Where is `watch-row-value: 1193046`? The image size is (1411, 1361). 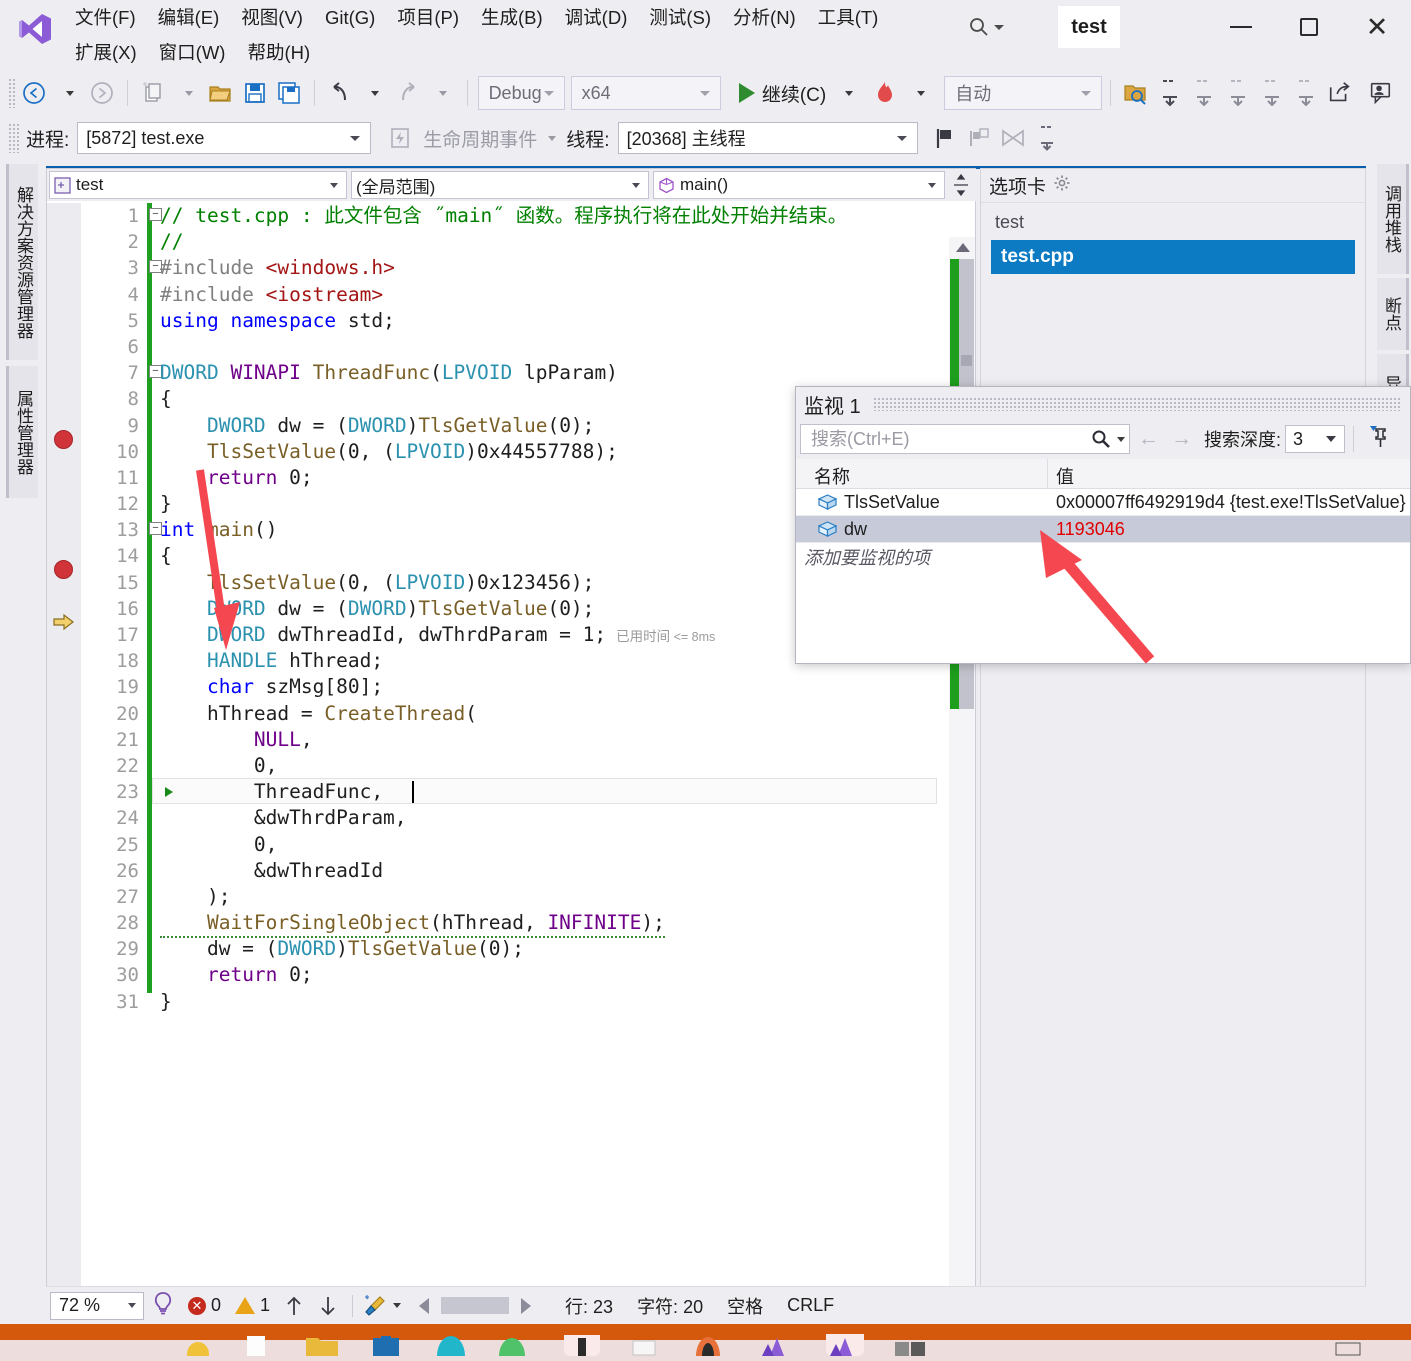 watch-row-value: 1193046 is located at coordinates (1229, 529).